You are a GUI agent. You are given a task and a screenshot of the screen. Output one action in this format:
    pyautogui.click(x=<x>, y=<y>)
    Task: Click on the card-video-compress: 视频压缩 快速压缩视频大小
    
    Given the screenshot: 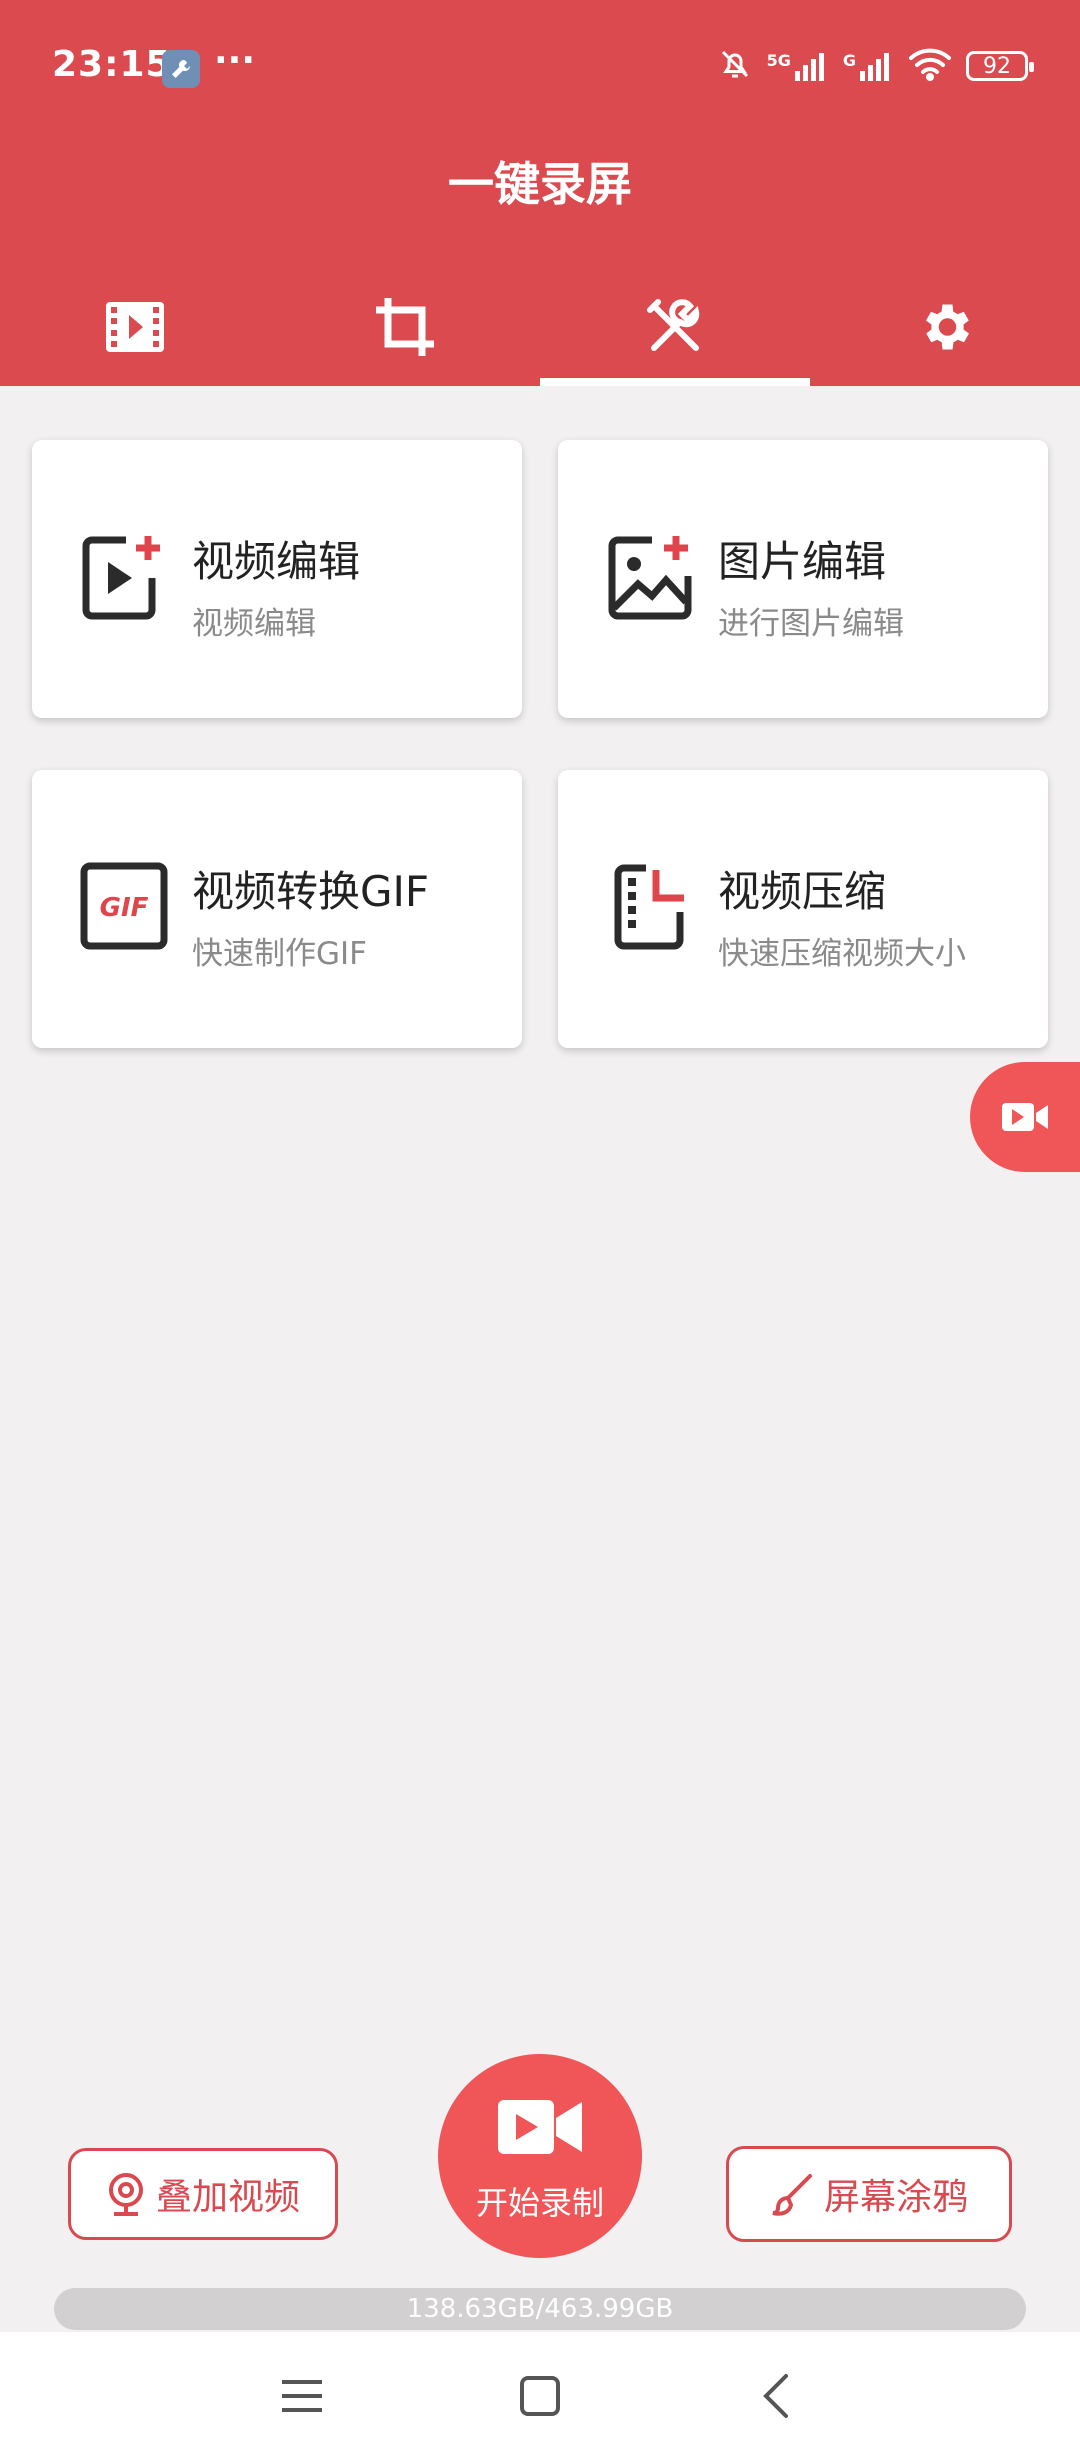 What is the action you would take?
    pyautogui.click(x=803, y=909)
    